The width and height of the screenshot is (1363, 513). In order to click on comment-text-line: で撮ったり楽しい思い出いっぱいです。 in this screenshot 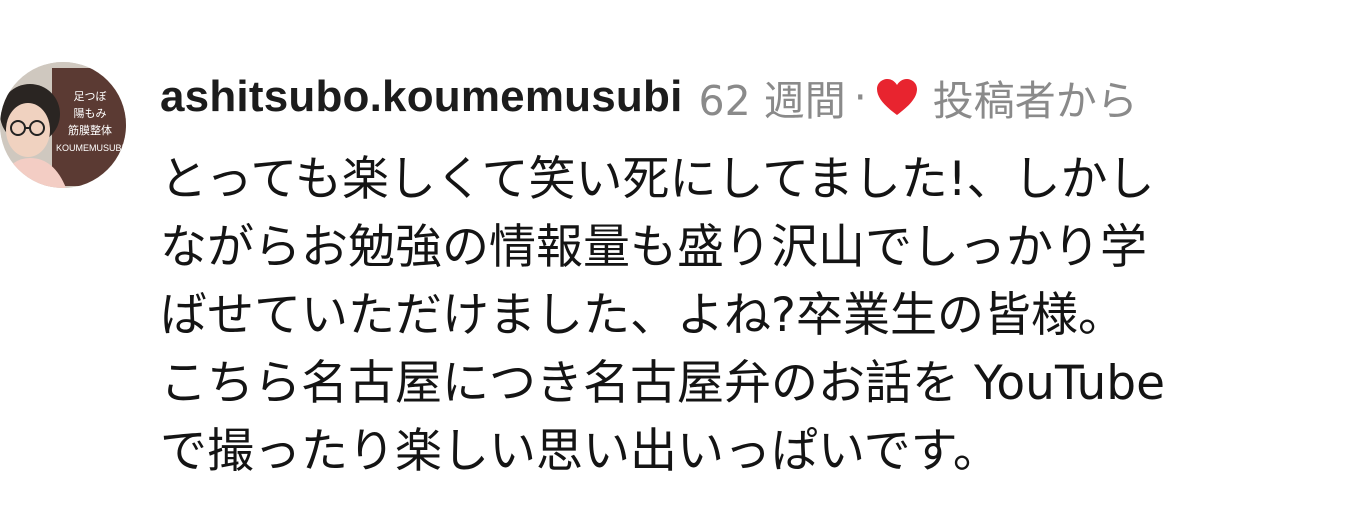, I will do `click(580, 451)`.